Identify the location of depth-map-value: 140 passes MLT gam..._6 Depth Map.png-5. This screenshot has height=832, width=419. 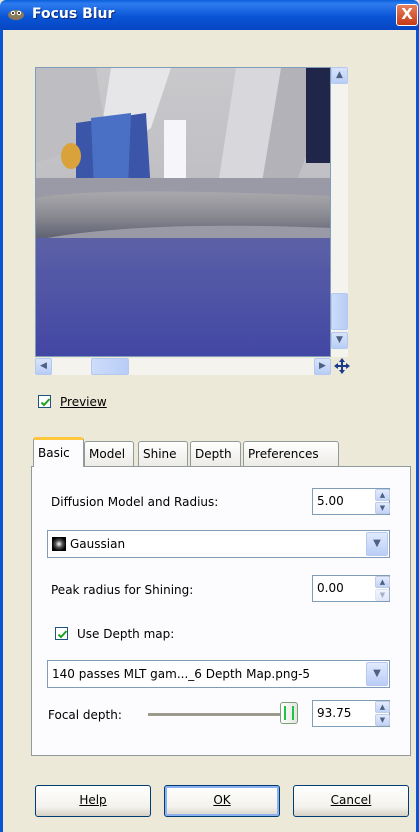
(181, 674).